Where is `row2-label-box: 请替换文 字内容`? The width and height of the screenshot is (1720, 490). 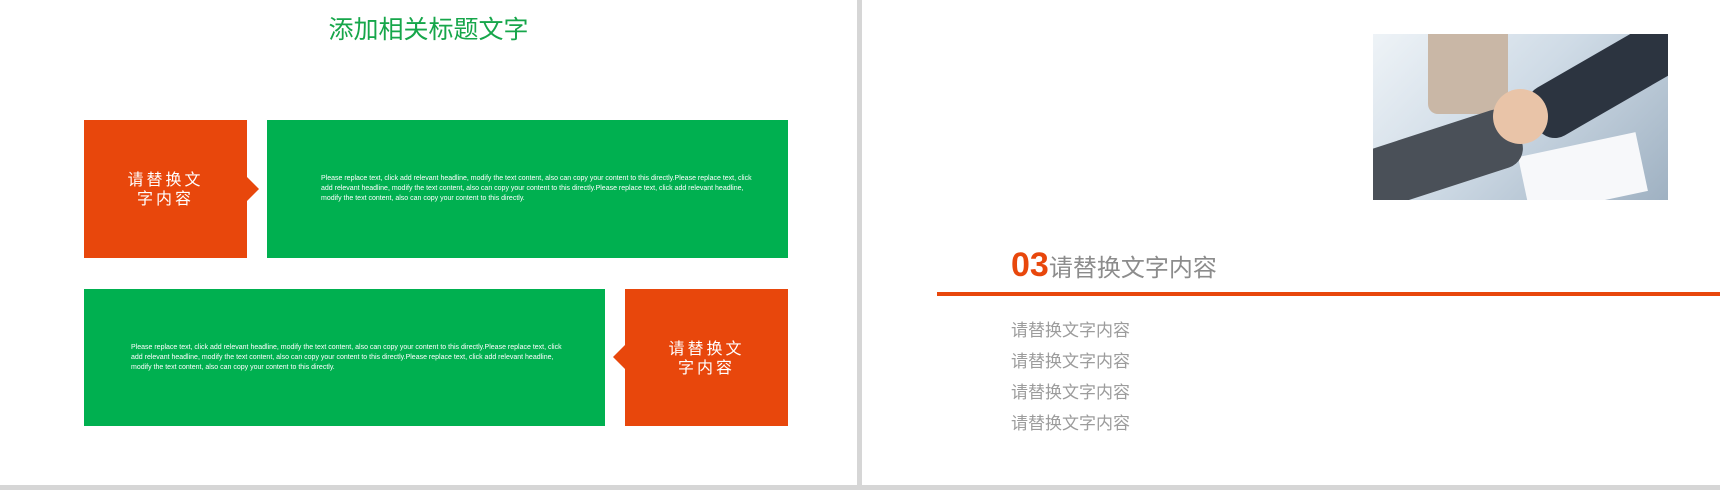 row2-label-box: 请替换文 字内容 is located at coordinates (706, 357).